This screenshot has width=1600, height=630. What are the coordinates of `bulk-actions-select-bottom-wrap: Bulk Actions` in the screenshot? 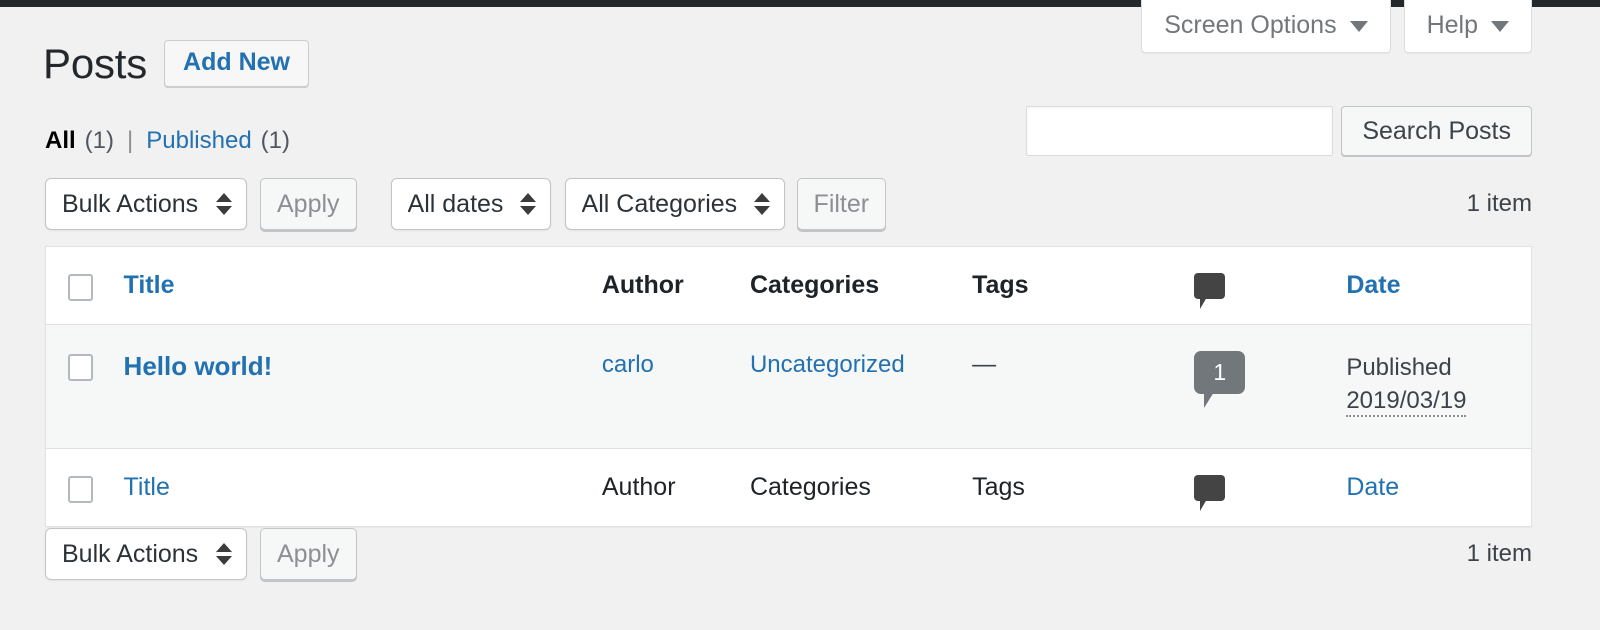 It's located at (146, 554).